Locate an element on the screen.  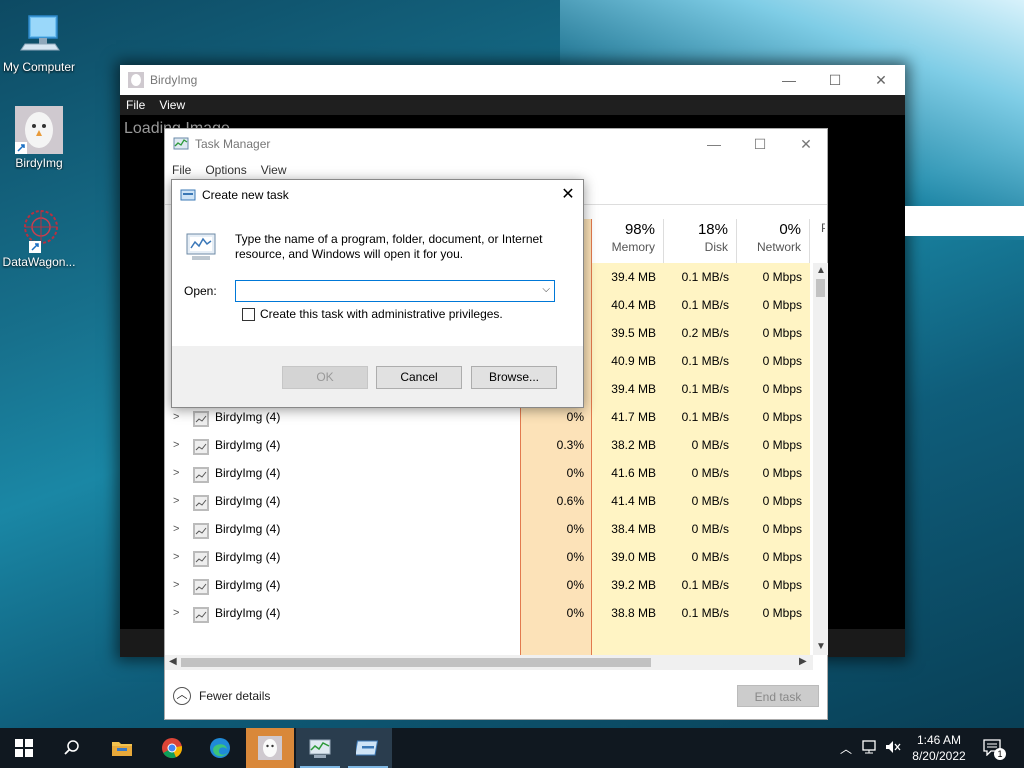
memory-cell: 38.8 MB is located at coordinates (633, 613).